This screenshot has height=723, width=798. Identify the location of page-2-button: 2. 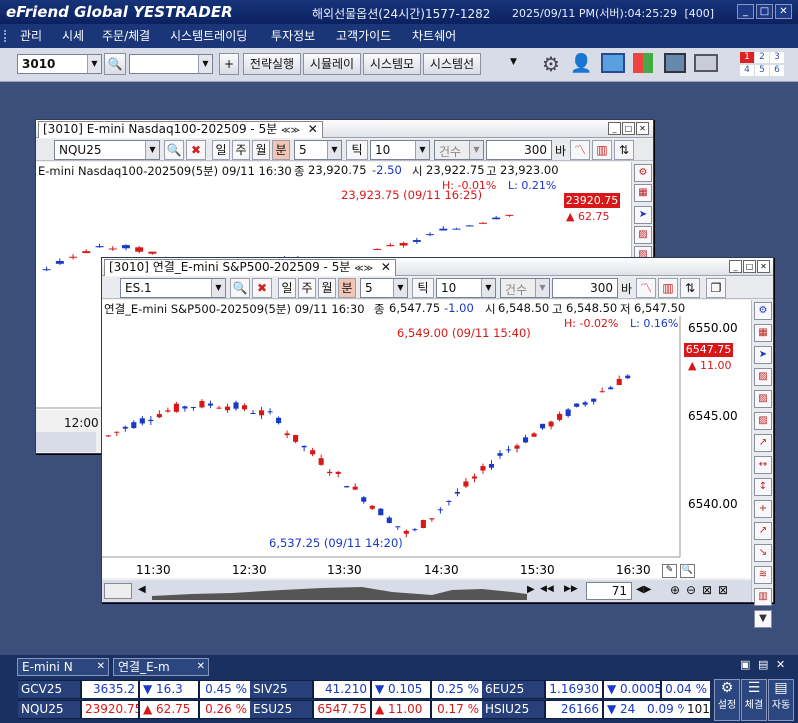
(762, 57).